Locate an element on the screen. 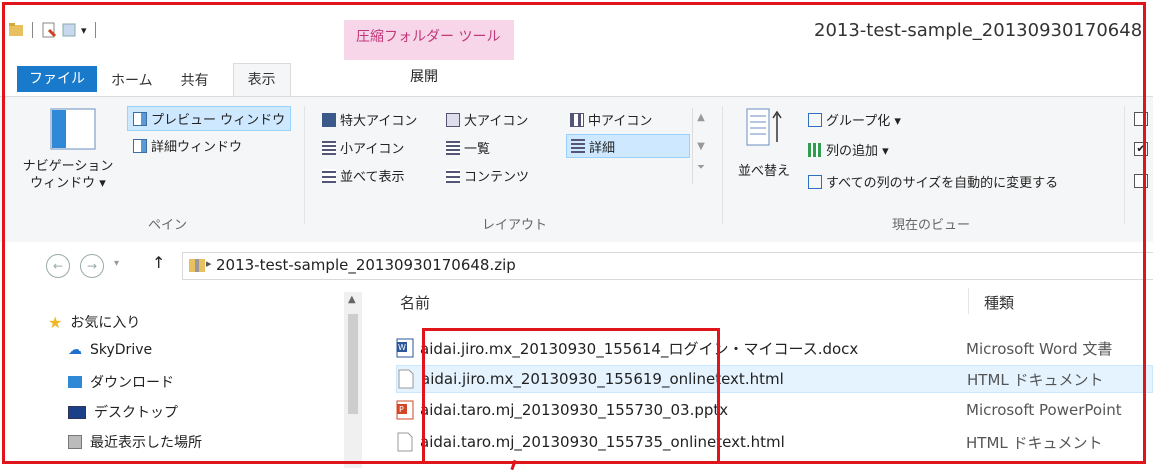 The image size is (1153, 470). tiles-view-button: 並べて表示 is located at coordinates (363, 175).